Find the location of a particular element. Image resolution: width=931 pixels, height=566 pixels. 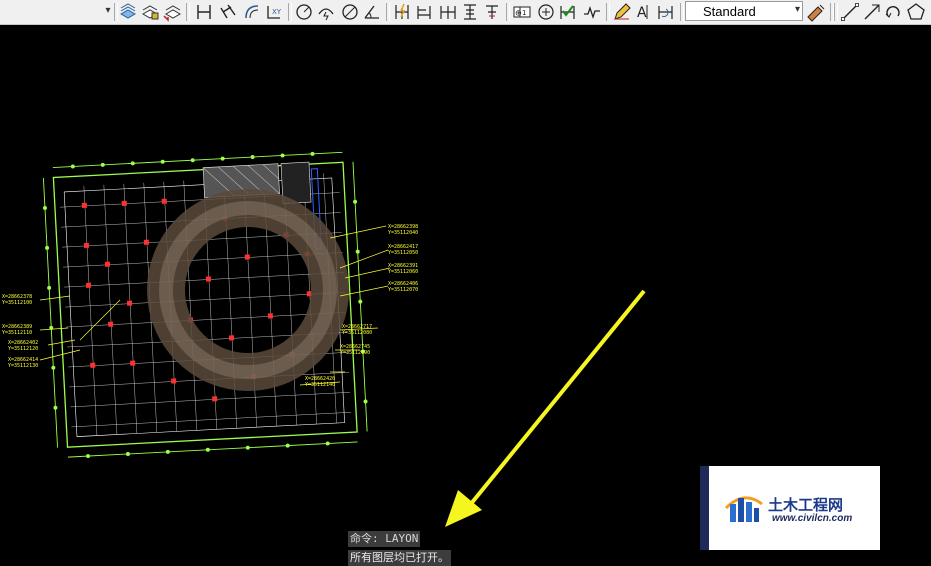

tolerance-icon: ⊕ 1 is located at coordinates (522, 12).